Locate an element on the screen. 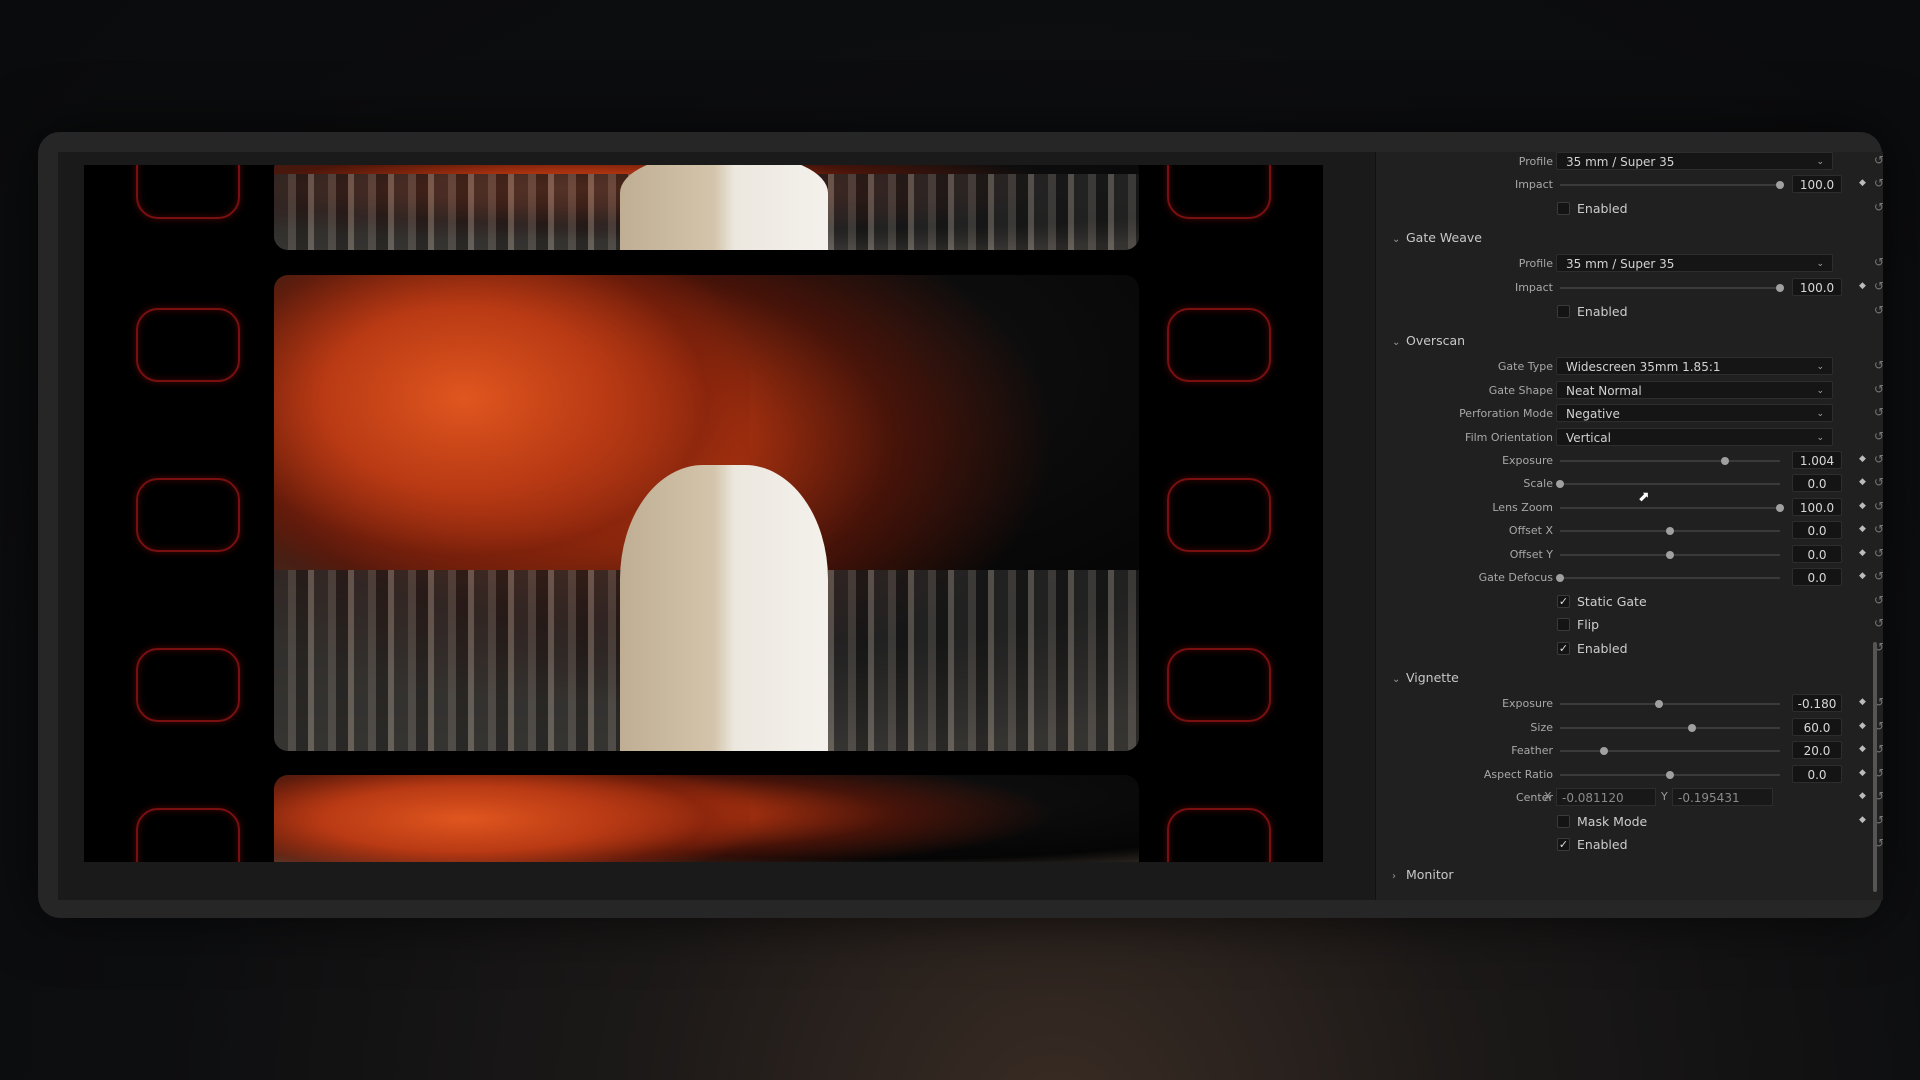 The image size is (1920, 1080). perforation-right is located at coordinates (1219, 515).